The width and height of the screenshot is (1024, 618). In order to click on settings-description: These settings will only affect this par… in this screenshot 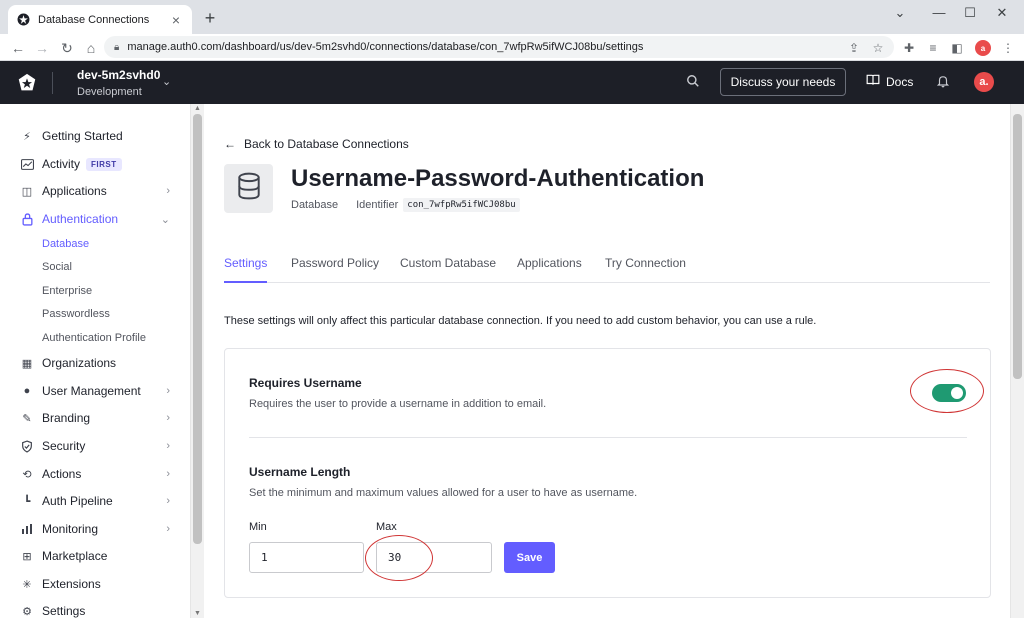, I will do `click(520, 321)`.